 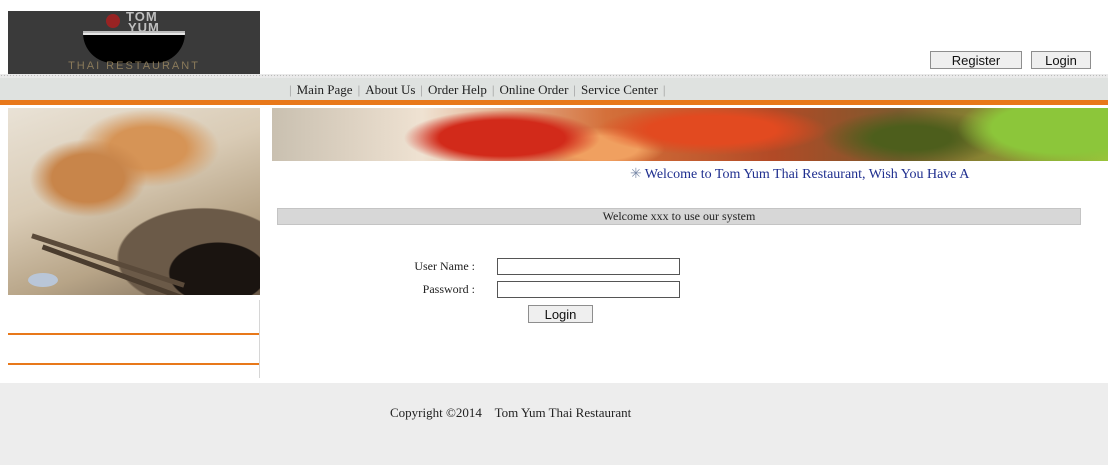 What do you see at coordinates (390, 89) in the screenshot?
I see `nav-item-about-us: About Us` at bounding box center [390, 89].